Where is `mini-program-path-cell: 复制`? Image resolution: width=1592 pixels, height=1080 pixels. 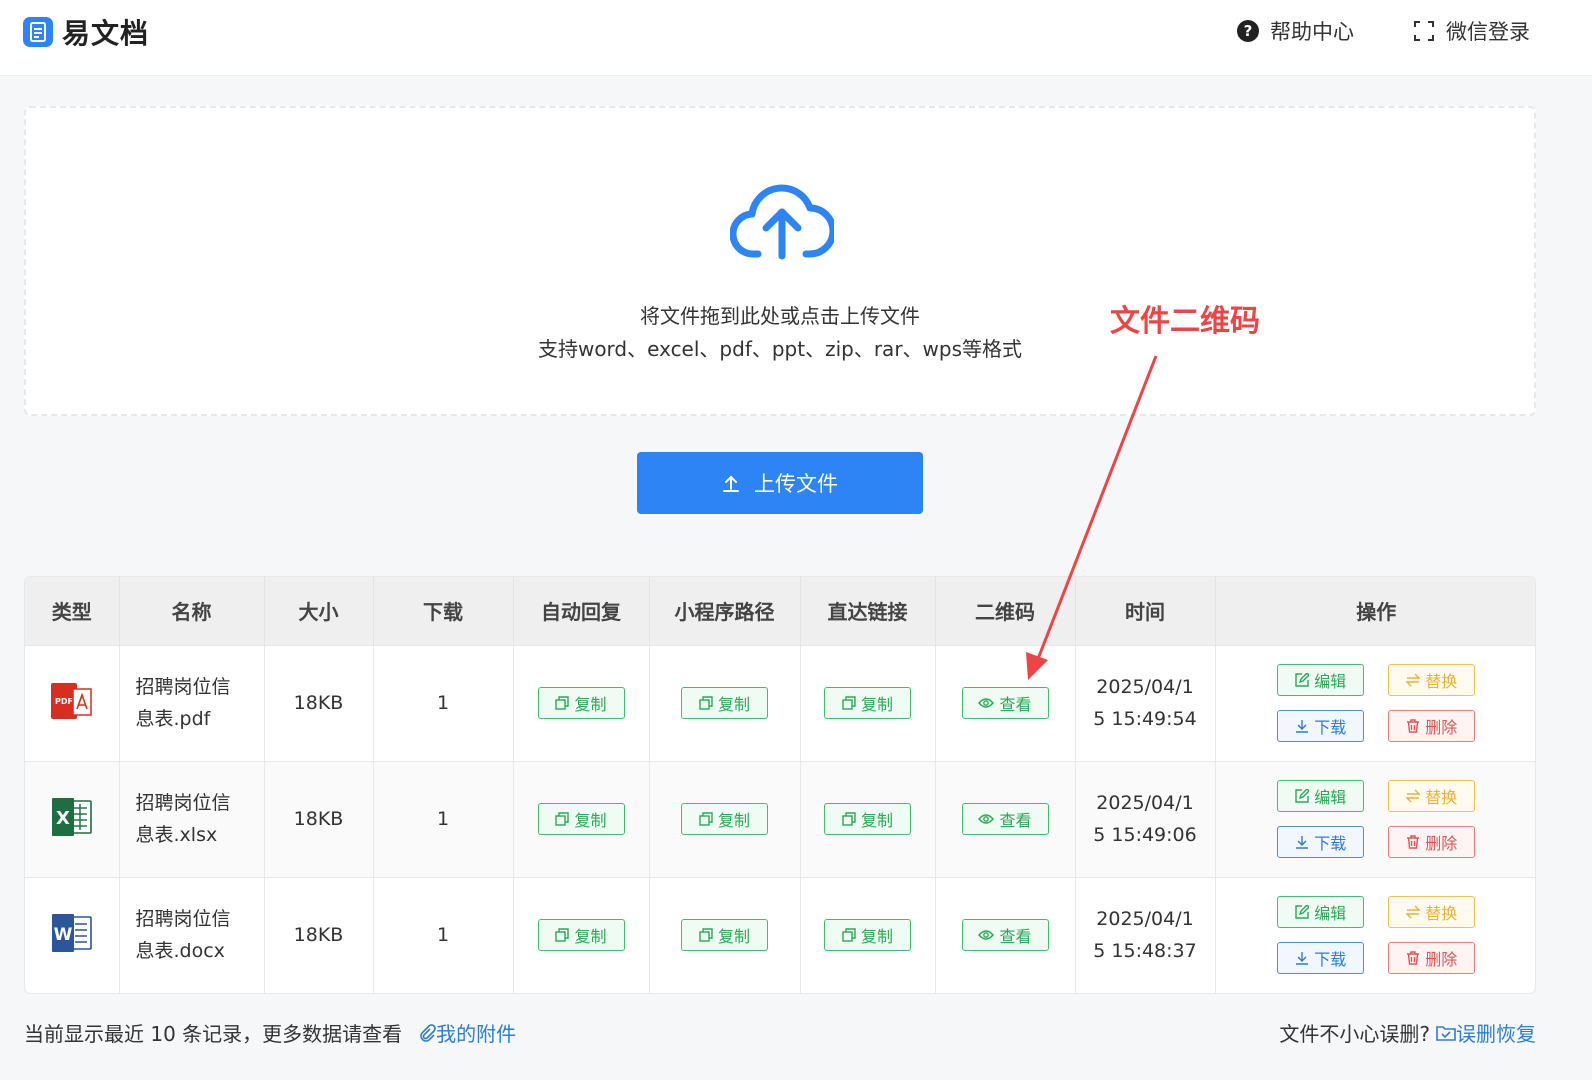 mini-program-path-cell: 复制 is located at coordinates (725, 934).